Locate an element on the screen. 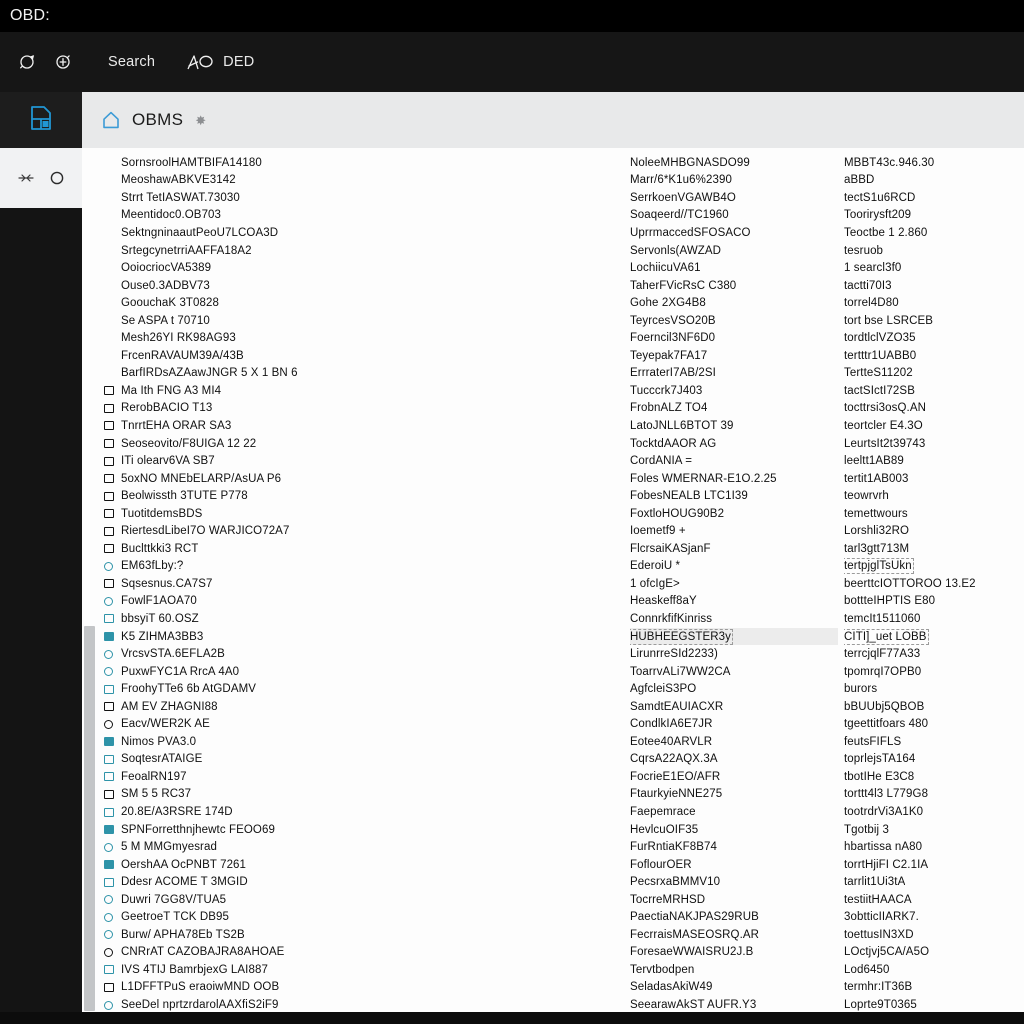  list-item: tactSIctI72SB is located at coordinates (934, 391).